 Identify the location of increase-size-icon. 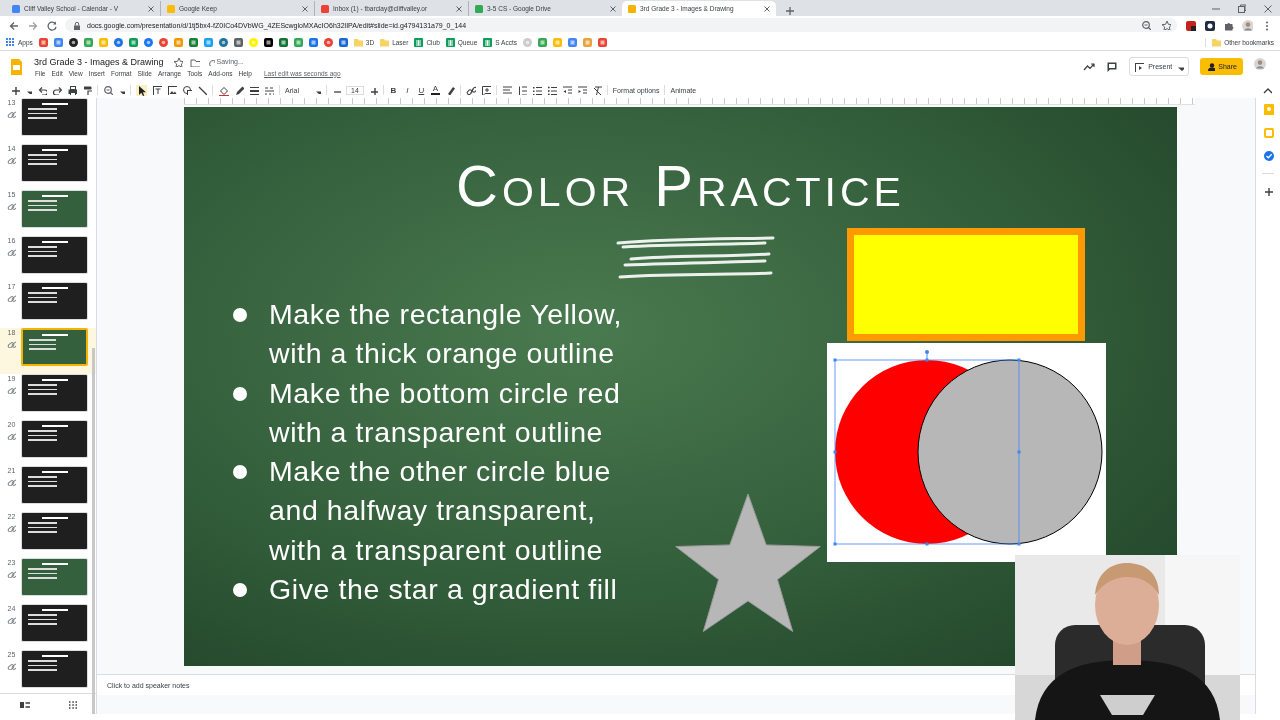
(373, 90).